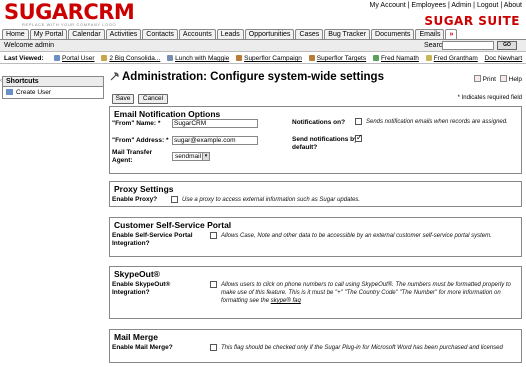 The width and height of the screenshot is (526, 367). Describe the element at coordinates (205, 156) in the screenshot. I see `chevron-down-icon: ▾` at that location.